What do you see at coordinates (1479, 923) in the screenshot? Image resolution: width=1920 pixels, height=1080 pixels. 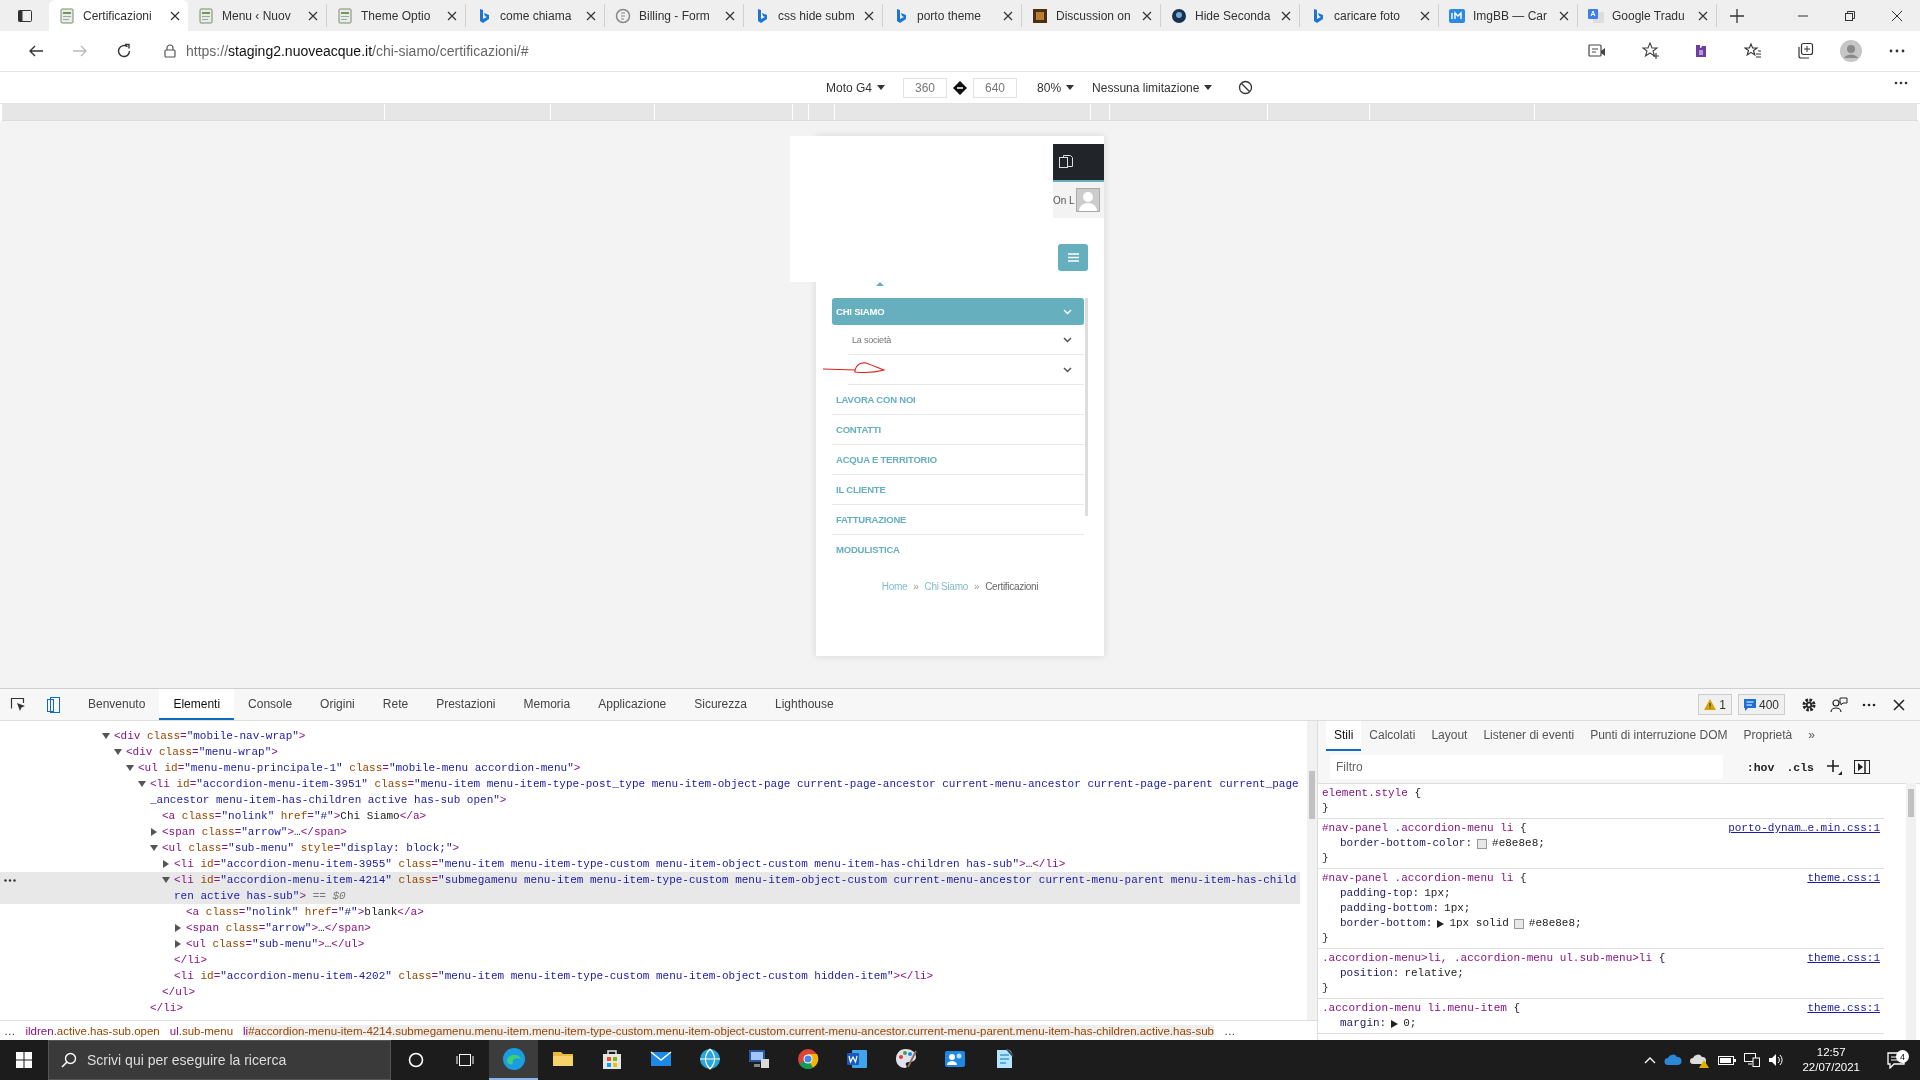 I see `property-value: 1px solid` at bounding box center [1479, 923].